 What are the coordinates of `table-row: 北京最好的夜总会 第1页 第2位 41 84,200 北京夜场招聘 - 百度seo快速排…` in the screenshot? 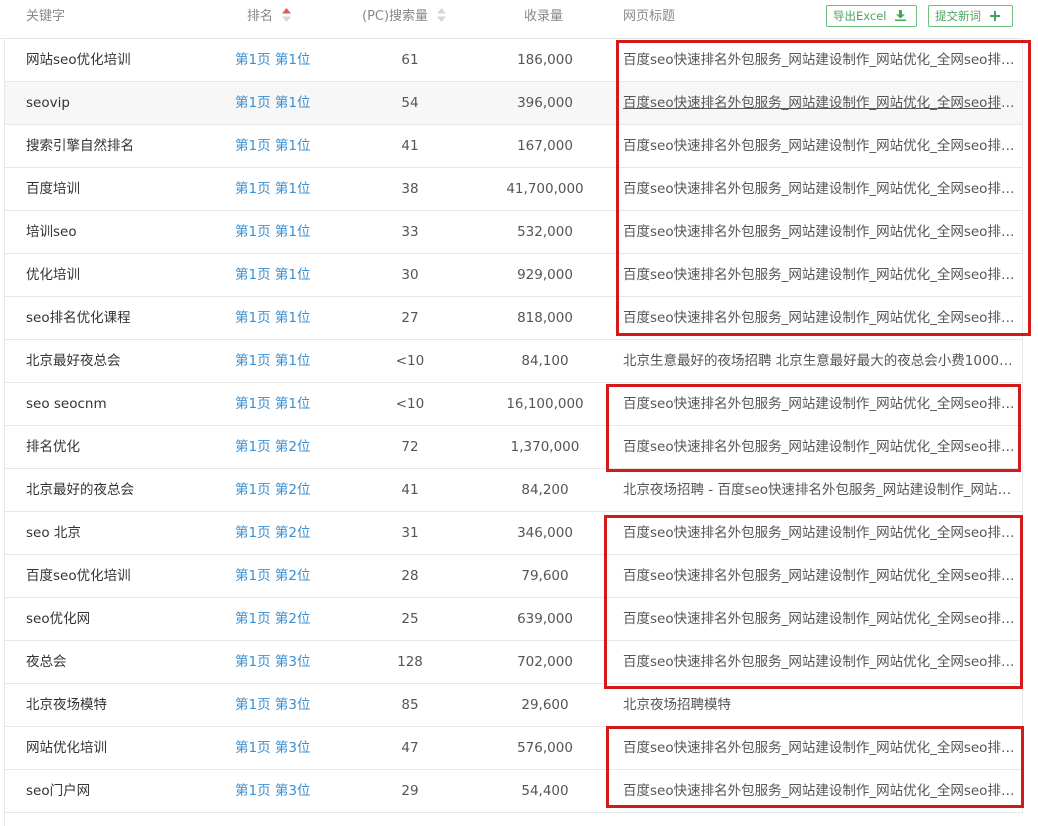 It's located at (514, 490).